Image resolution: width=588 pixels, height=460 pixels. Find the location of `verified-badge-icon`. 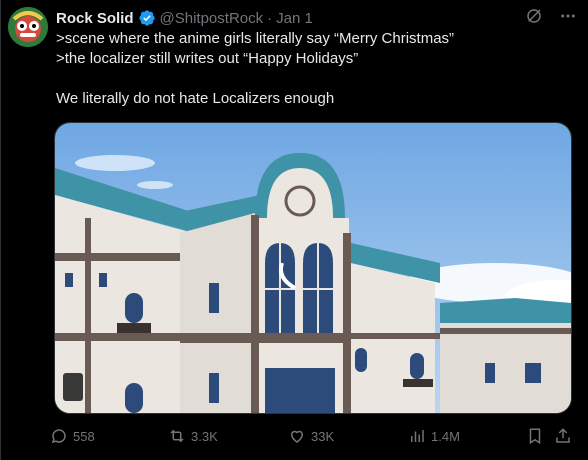

verified-badge-icon is located at coordinates (146, 18).